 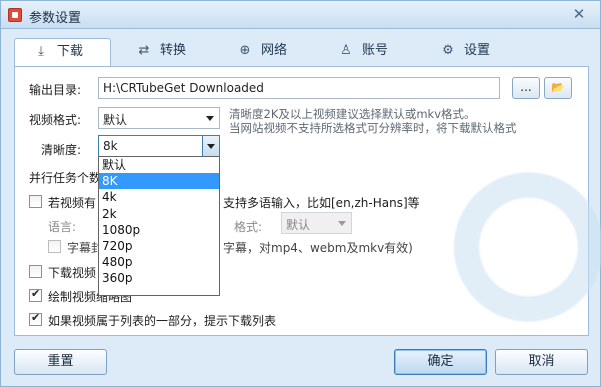 What do you see at coordinates (346, 50) in the screenshot?
I see `user-icon: ♙` at bounding box center [346, 50].